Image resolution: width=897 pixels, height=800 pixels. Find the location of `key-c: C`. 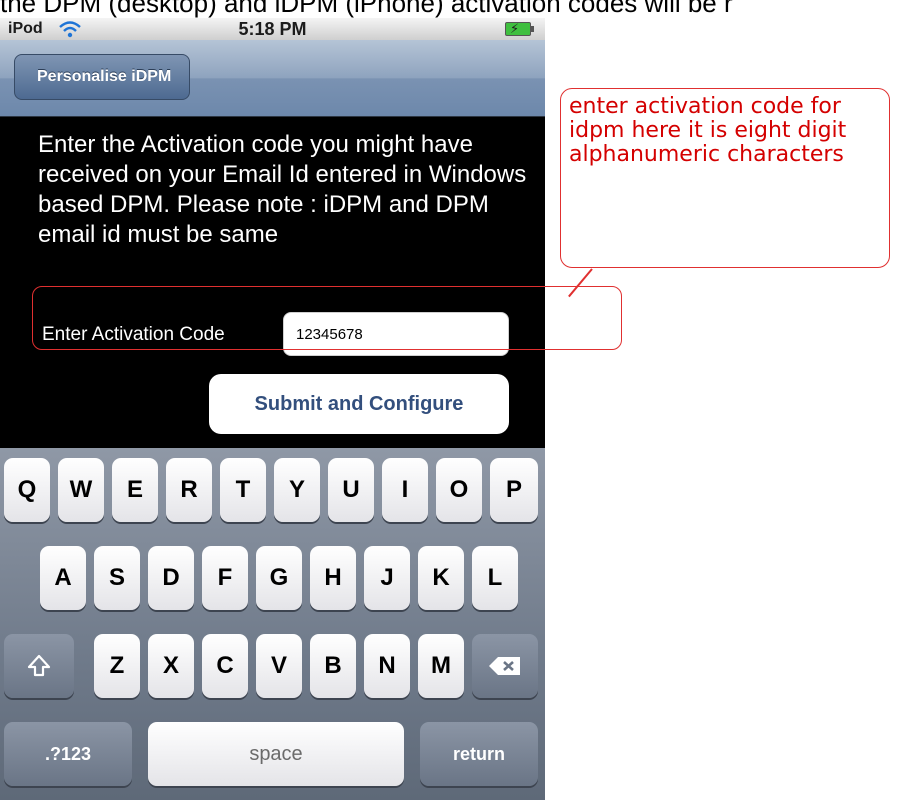

key-c: C is located at coordinates (225, 666).